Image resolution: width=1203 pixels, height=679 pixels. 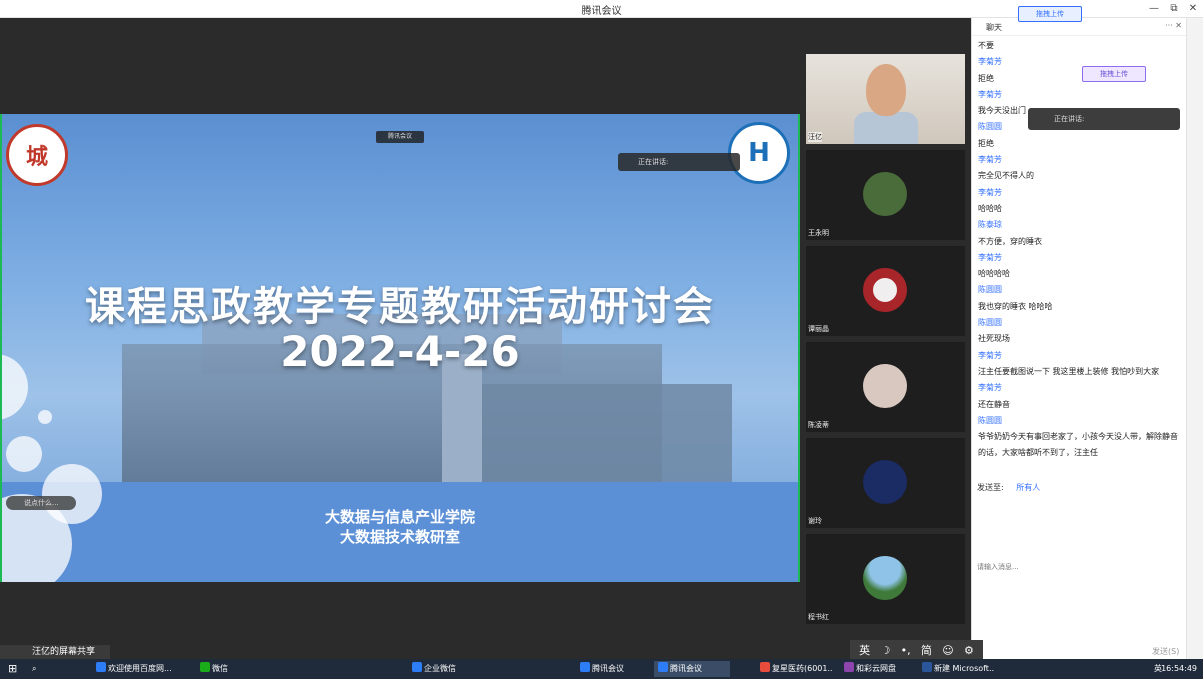 What do you see at coordinates (886, 128) in the screenshot?
I see `person-shirt` at bounding box center [886, 128].